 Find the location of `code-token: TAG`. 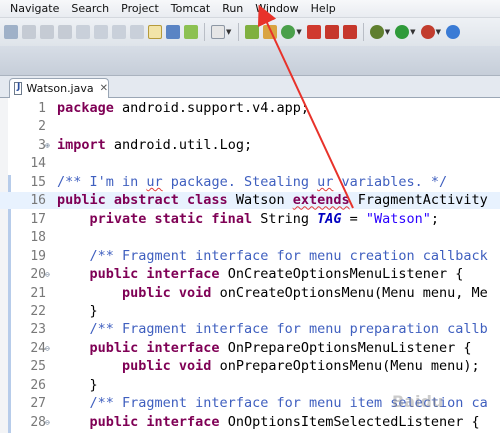

code-token: TAG is located at coordinates (329, 218).